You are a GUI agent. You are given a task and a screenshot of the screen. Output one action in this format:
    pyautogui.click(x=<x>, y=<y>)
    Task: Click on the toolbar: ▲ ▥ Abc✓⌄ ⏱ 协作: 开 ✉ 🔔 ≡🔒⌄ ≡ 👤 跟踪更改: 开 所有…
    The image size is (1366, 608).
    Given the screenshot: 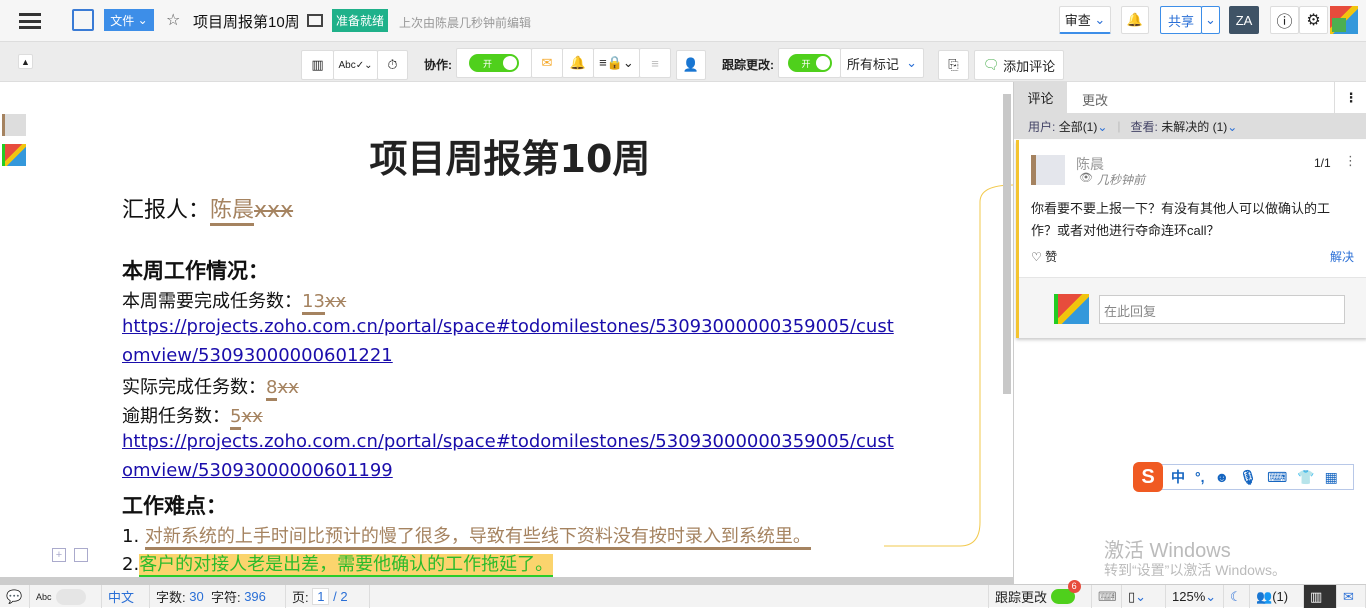 What is the action you would take?
    pyautogui.click(x=683, y=62)
    